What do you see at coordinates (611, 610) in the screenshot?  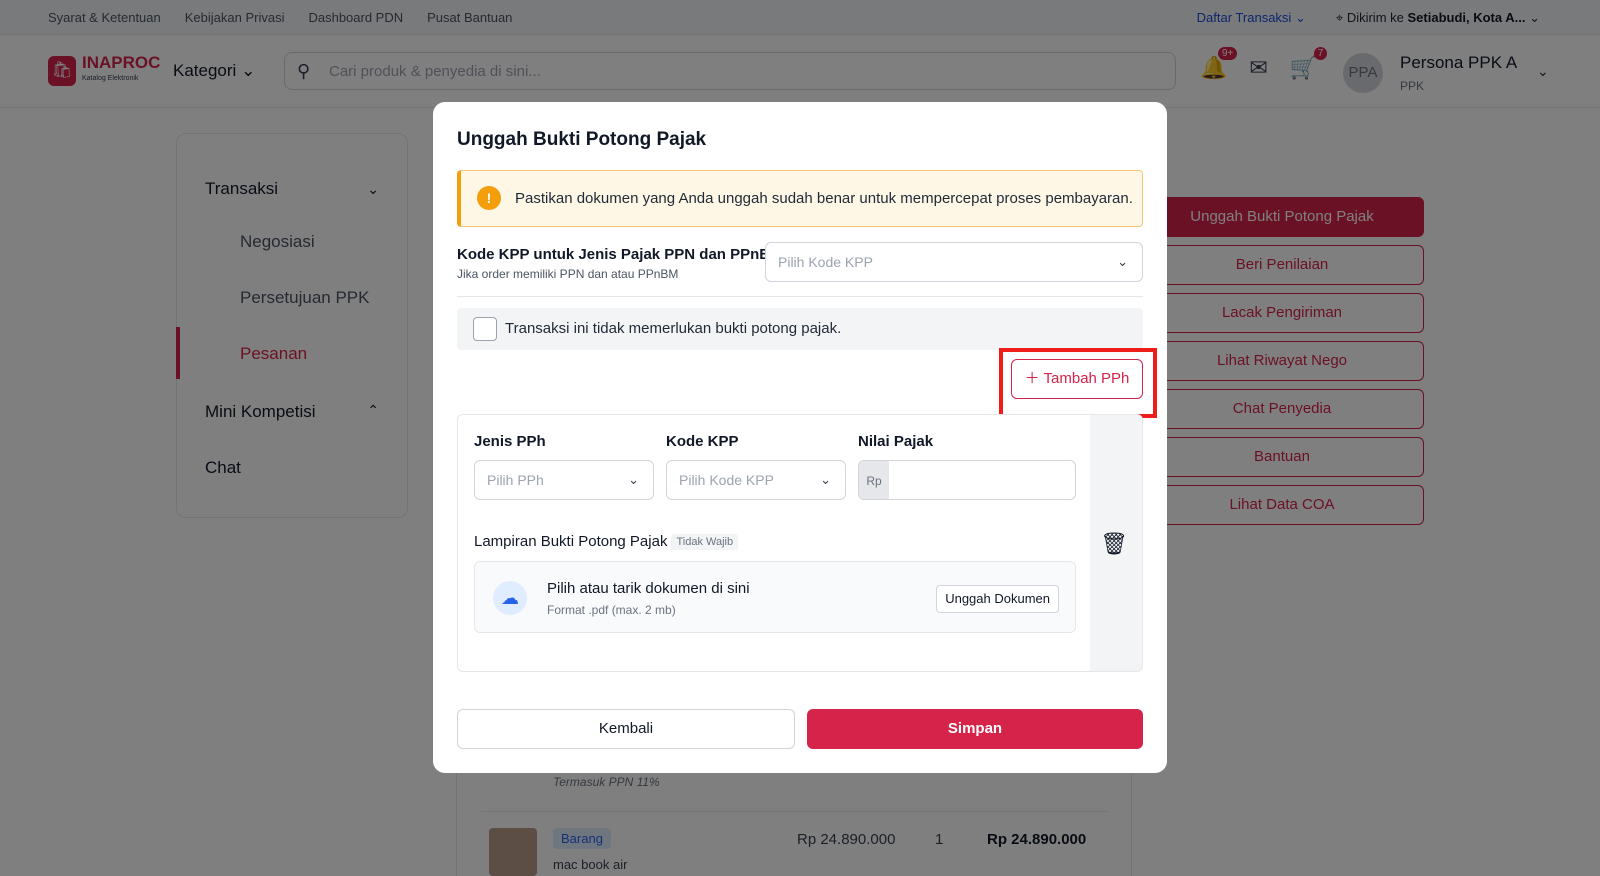 I see `dropzone-format: Format .pdf (max. 2 mb)` at bounding box center [611, 610].